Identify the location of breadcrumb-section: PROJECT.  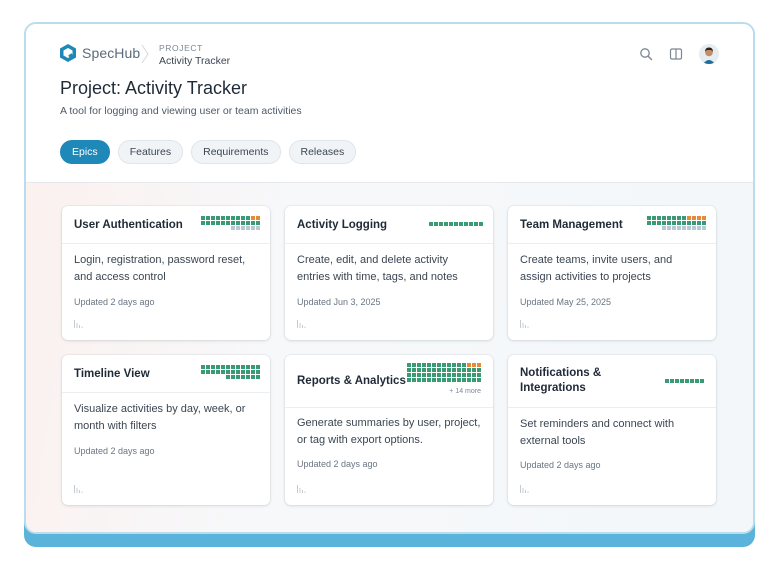
(181, 48).